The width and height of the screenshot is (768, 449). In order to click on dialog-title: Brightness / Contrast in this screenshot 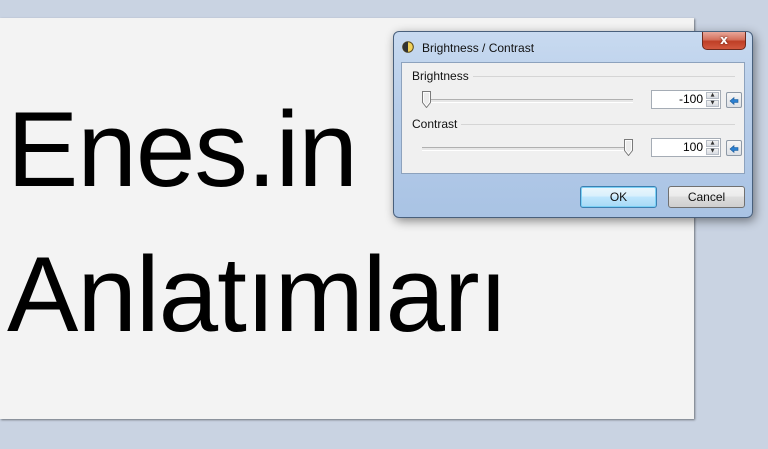, I will do `click(478, 48)`.